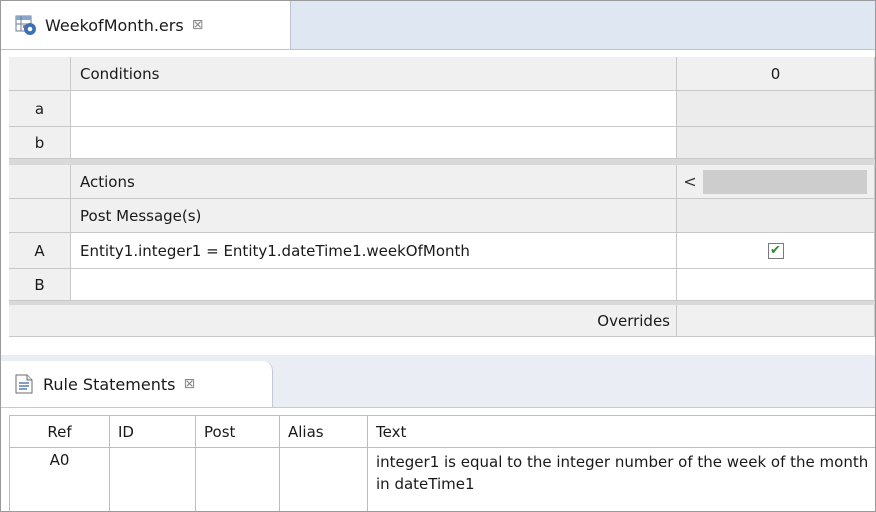  I want to click on rulesheet-icon, so click(26, 25).